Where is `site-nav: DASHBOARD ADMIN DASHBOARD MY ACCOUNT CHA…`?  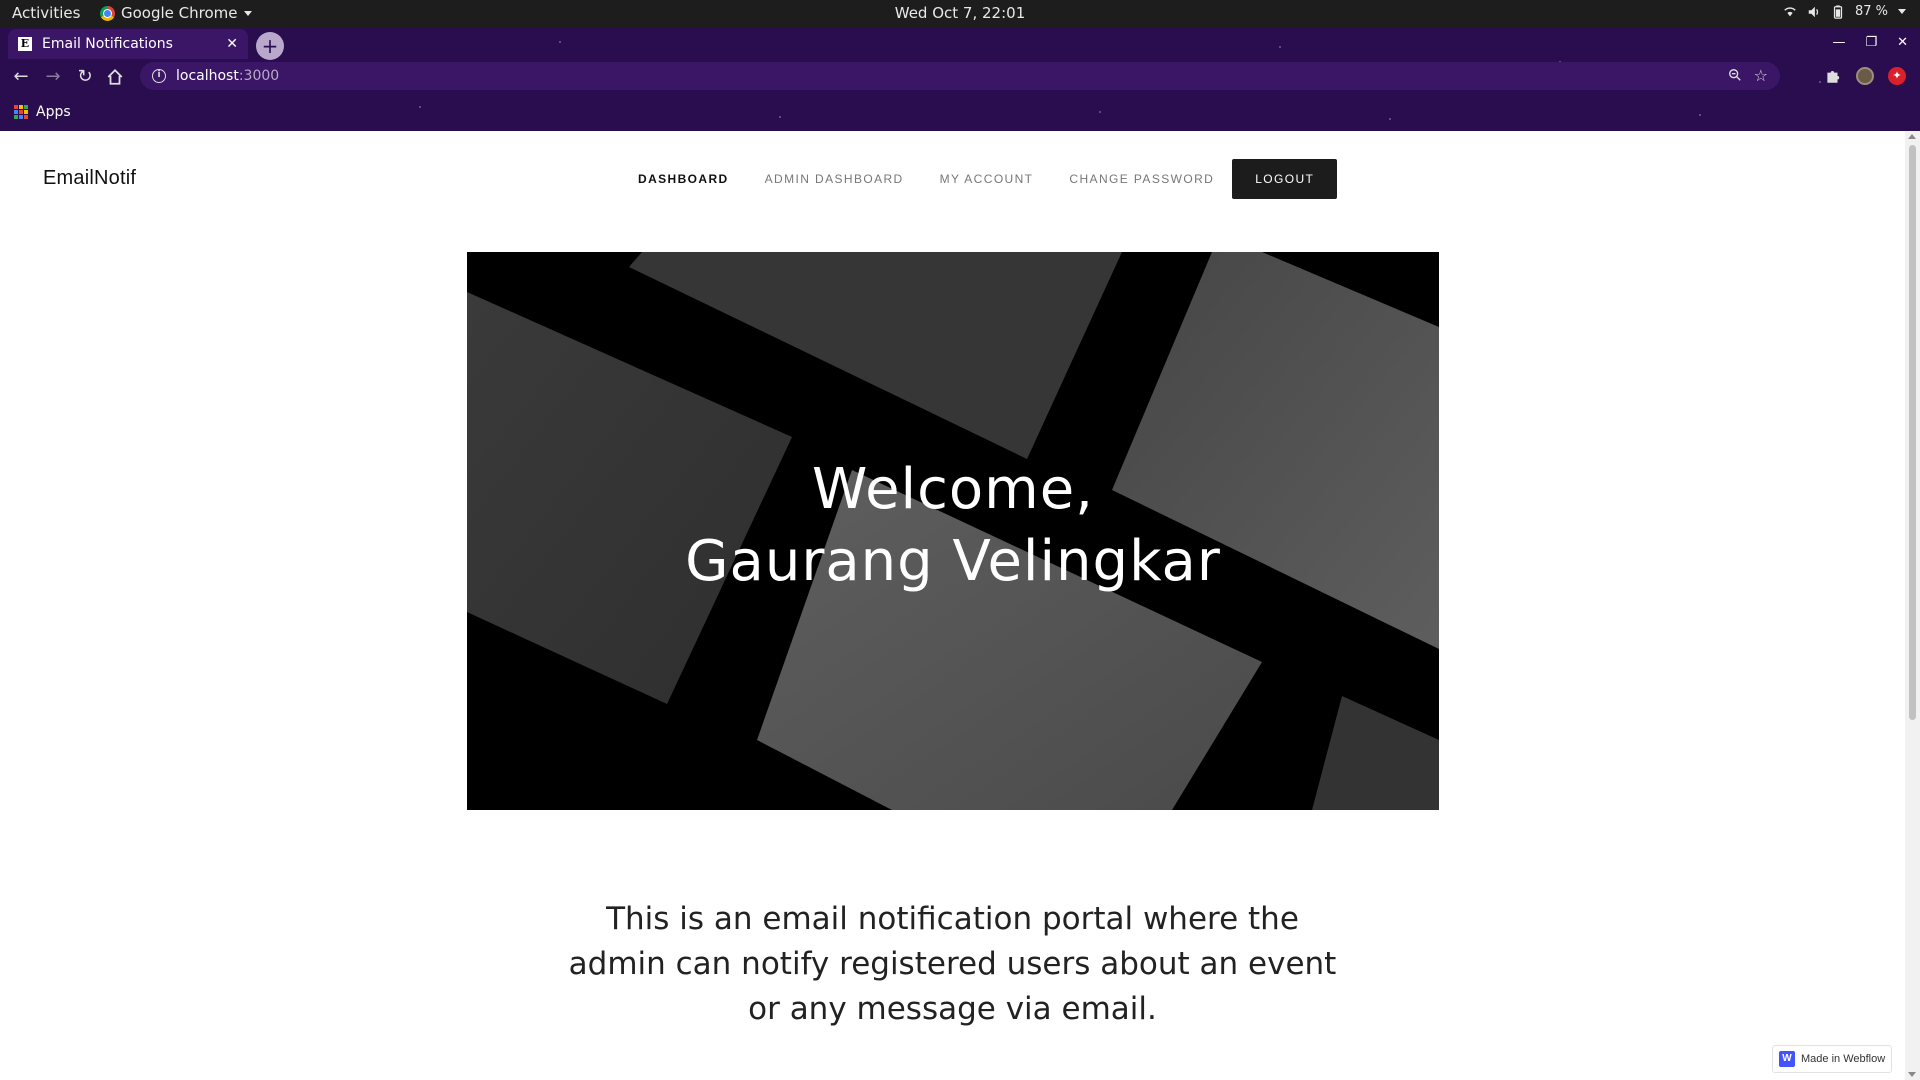
site-nav: DASHBOARD ADMIN DASHBOARD MY ACCOUNT CHA… is located at coordinates (979, 179).